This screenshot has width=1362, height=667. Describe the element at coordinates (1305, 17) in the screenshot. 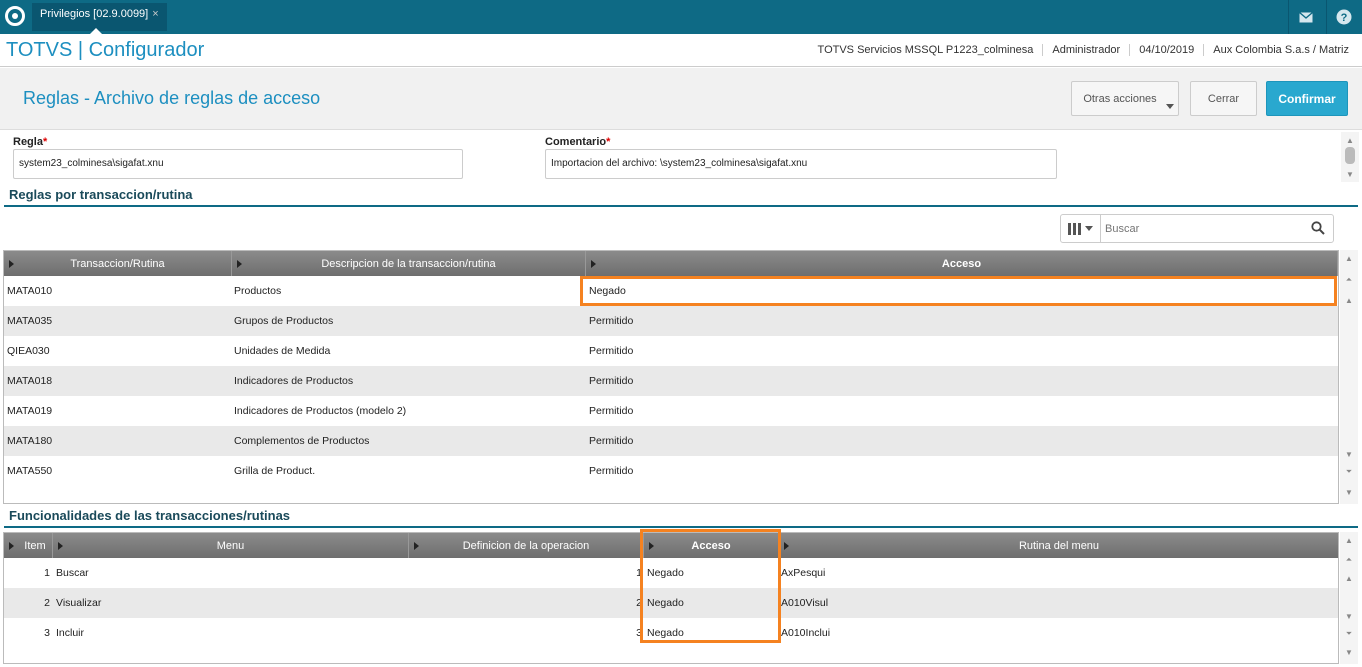

I see `mail-icon` at that location.